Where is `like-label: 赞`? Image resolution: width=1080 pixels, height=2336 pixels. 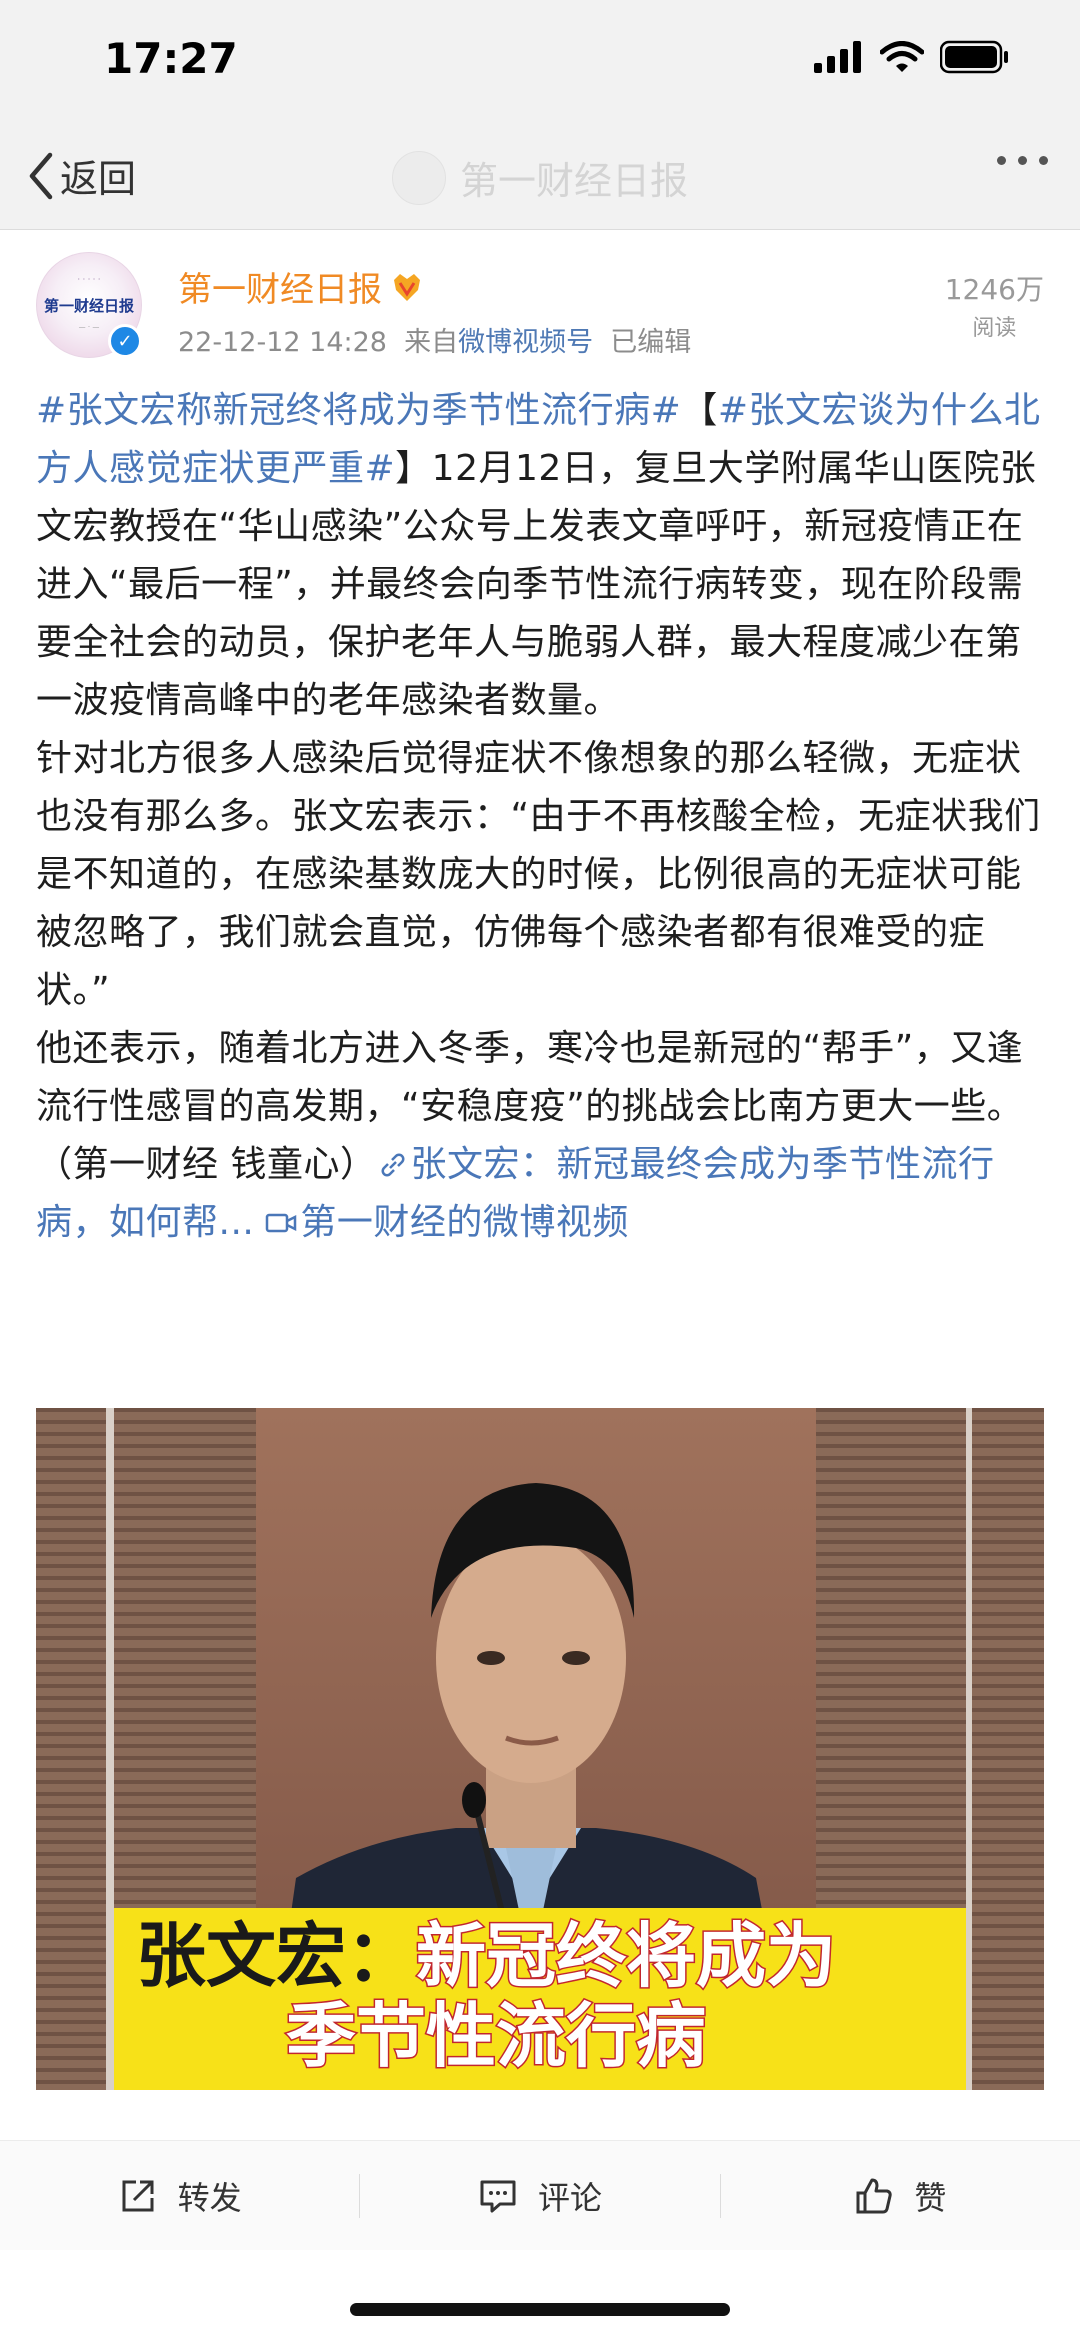 like-label: 赞 is located at coordinates (930, 2197).